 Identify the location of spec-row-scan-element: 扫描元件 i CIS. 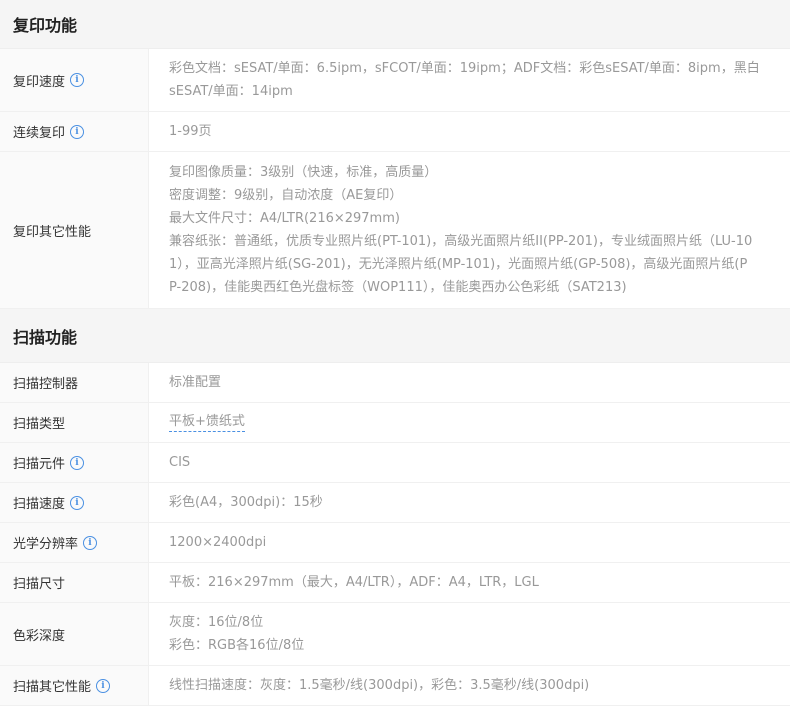
(395, 463).